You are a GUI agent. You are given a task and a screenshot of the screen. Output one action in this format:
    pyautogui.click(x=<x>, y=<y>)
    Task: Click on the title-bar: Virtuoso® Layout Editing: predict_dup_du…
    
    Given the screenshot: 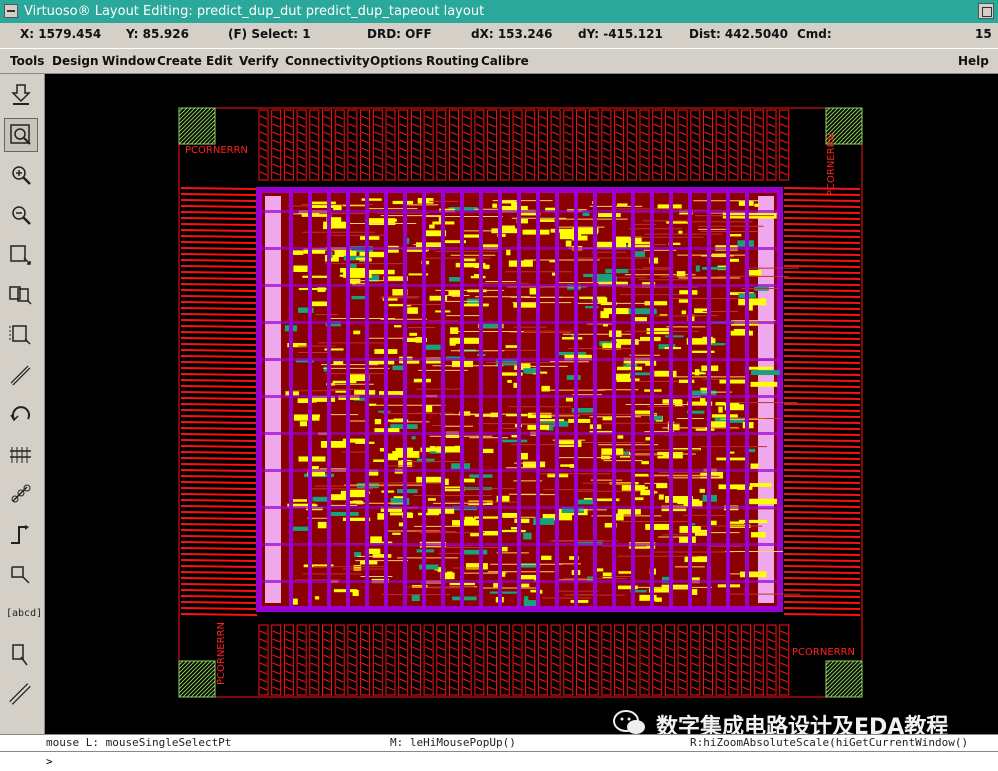 What is the action you would take?
    pyautogui.click(x=499, y=11)
    